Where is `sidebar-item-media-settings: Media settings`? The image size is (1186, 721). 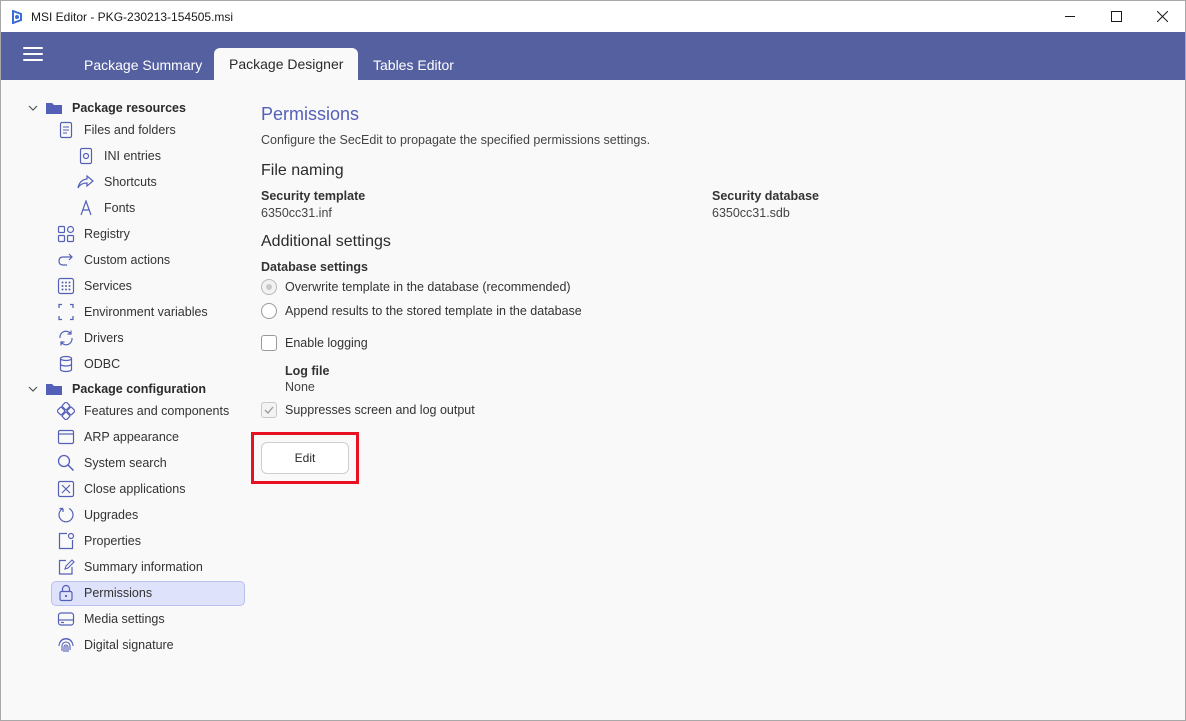 sidebar-item-media-settings: Media settings is located at coordinates (111, 619).